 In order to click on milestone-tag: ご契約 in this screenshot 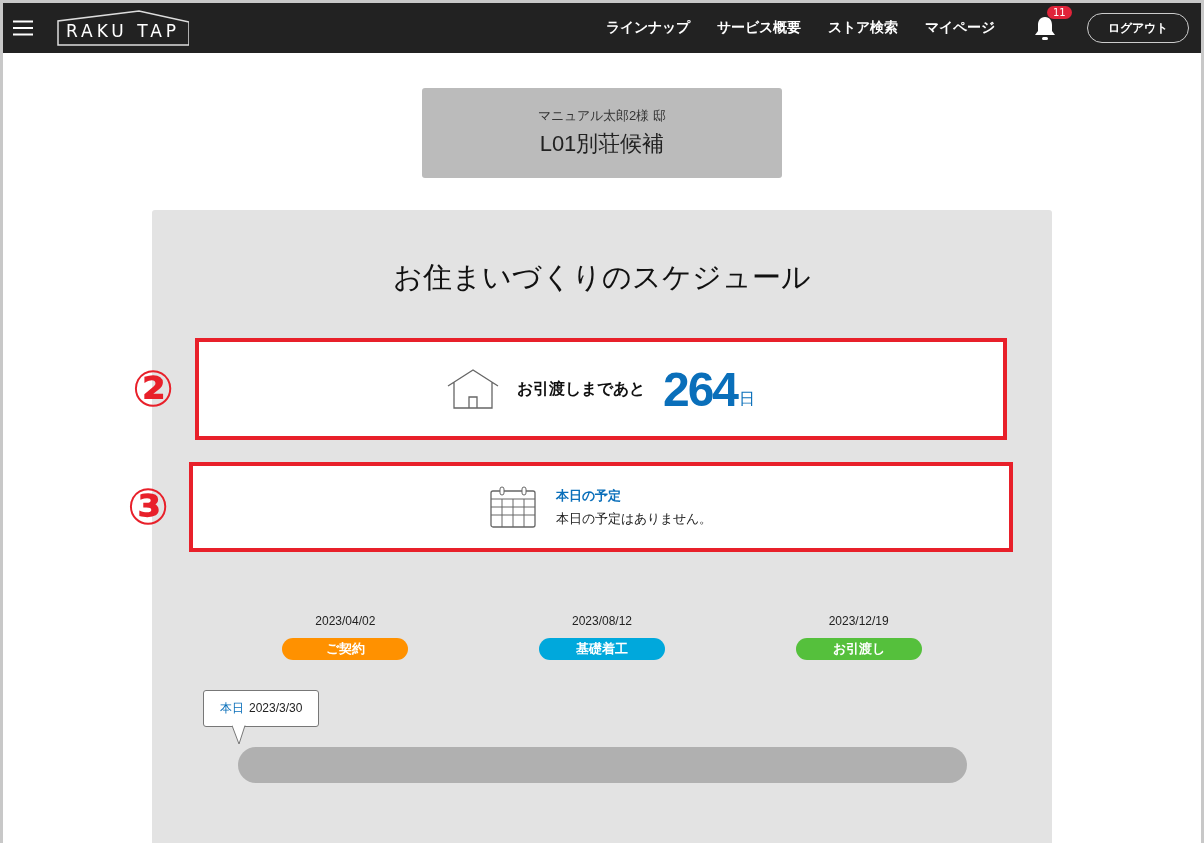, I will do `click(345, 649)`.